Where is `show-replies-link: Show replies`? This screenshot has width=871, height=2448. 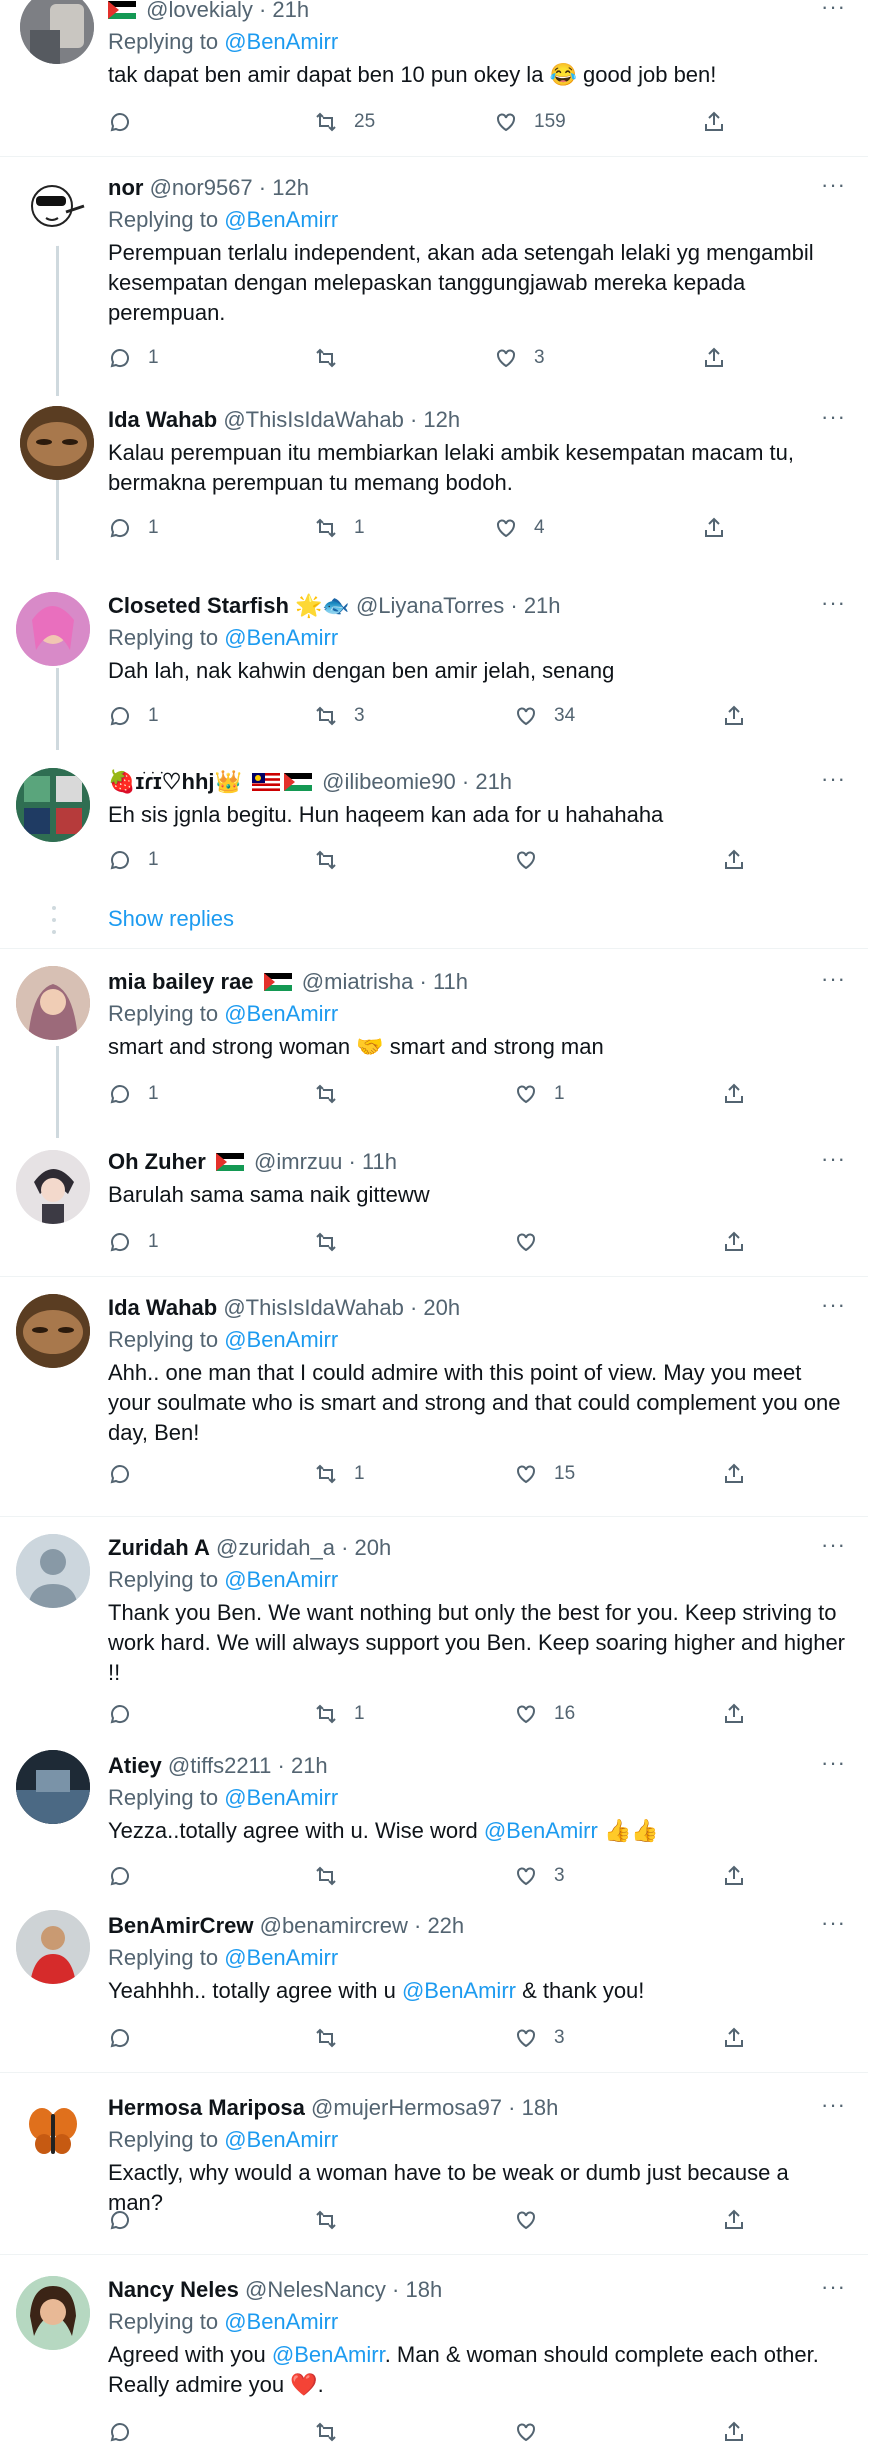 show-replies-link: Show replies is located at coordinates (171, 919).